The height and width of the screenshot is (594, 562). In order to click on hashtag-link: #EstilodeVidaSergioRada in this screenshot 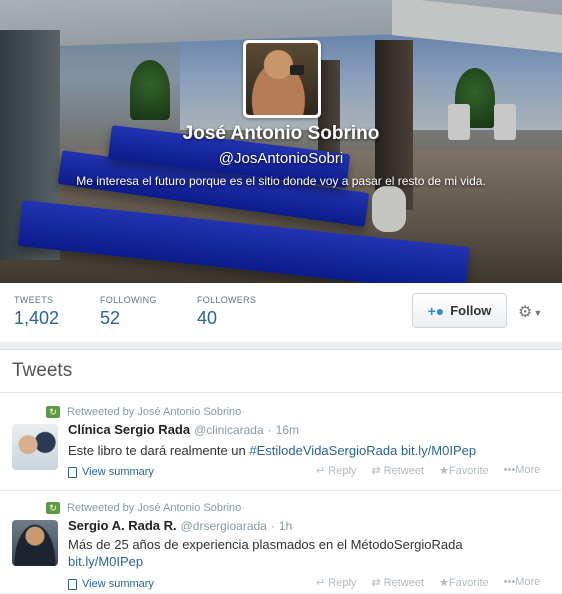, I will do `click(323, 450)`.